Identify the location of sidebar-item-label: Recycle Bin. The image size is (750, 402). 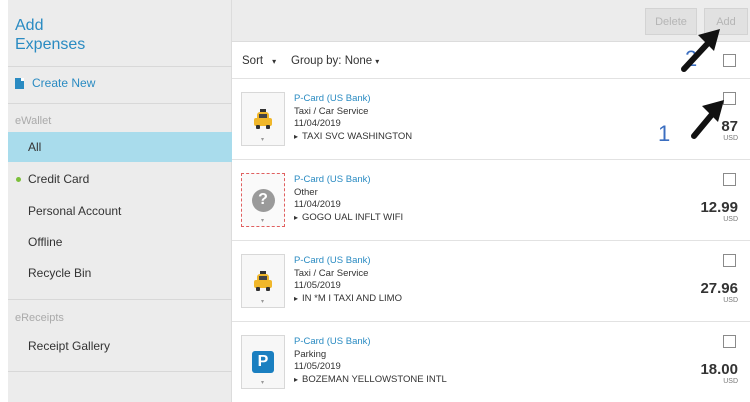
(60, 273).